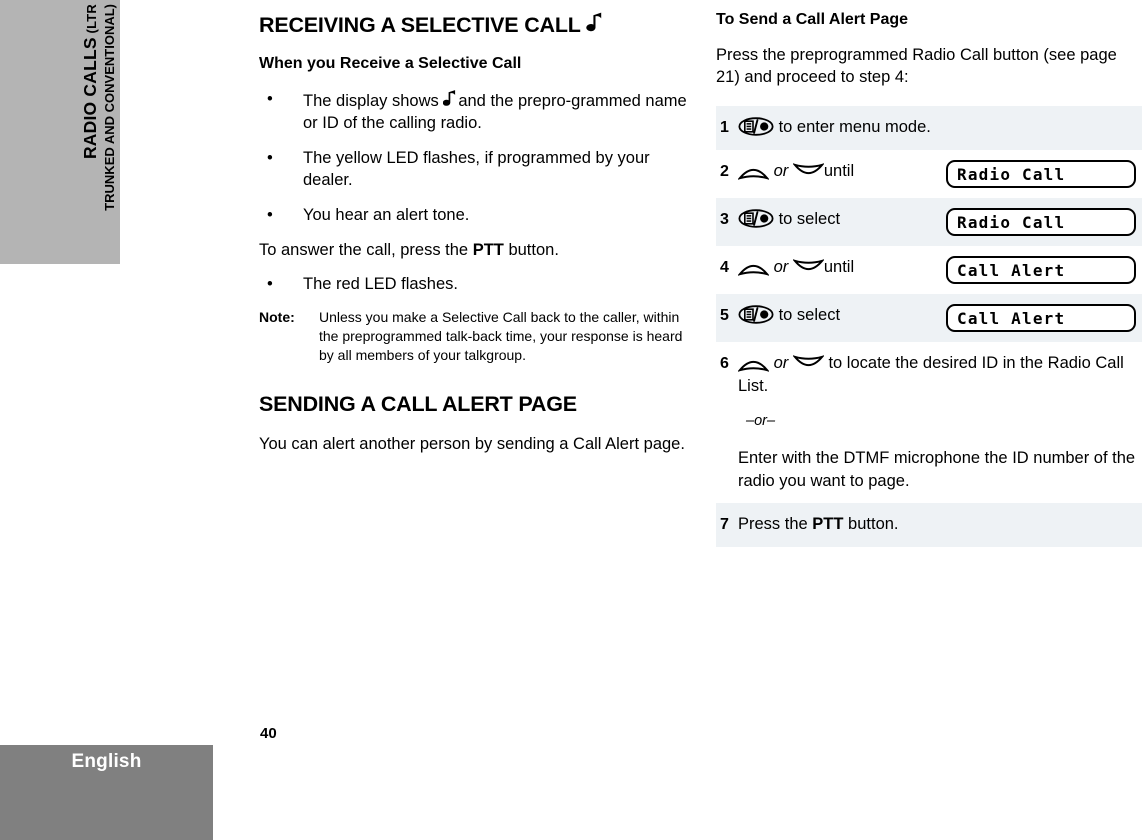 Image resolution: width=1142 pixels, height=840 pixels. Describe the element at coordinates (852, 127) in the screenshot. I see `step-text: to enter menu mode.` at that location.